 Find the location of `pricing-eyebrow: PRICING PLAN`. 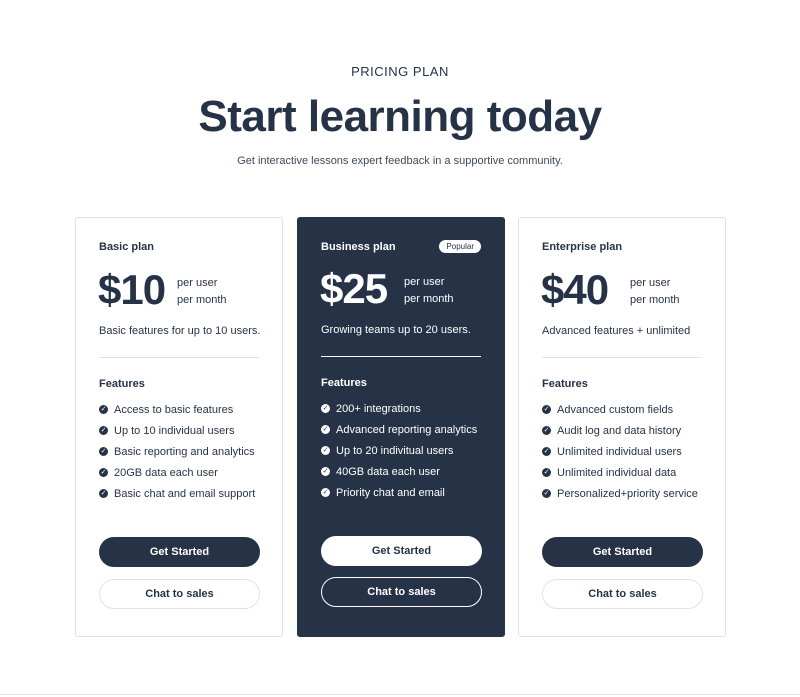

pricing-eyebrow: PRICING PLAN is located at coordinates (400, 71).